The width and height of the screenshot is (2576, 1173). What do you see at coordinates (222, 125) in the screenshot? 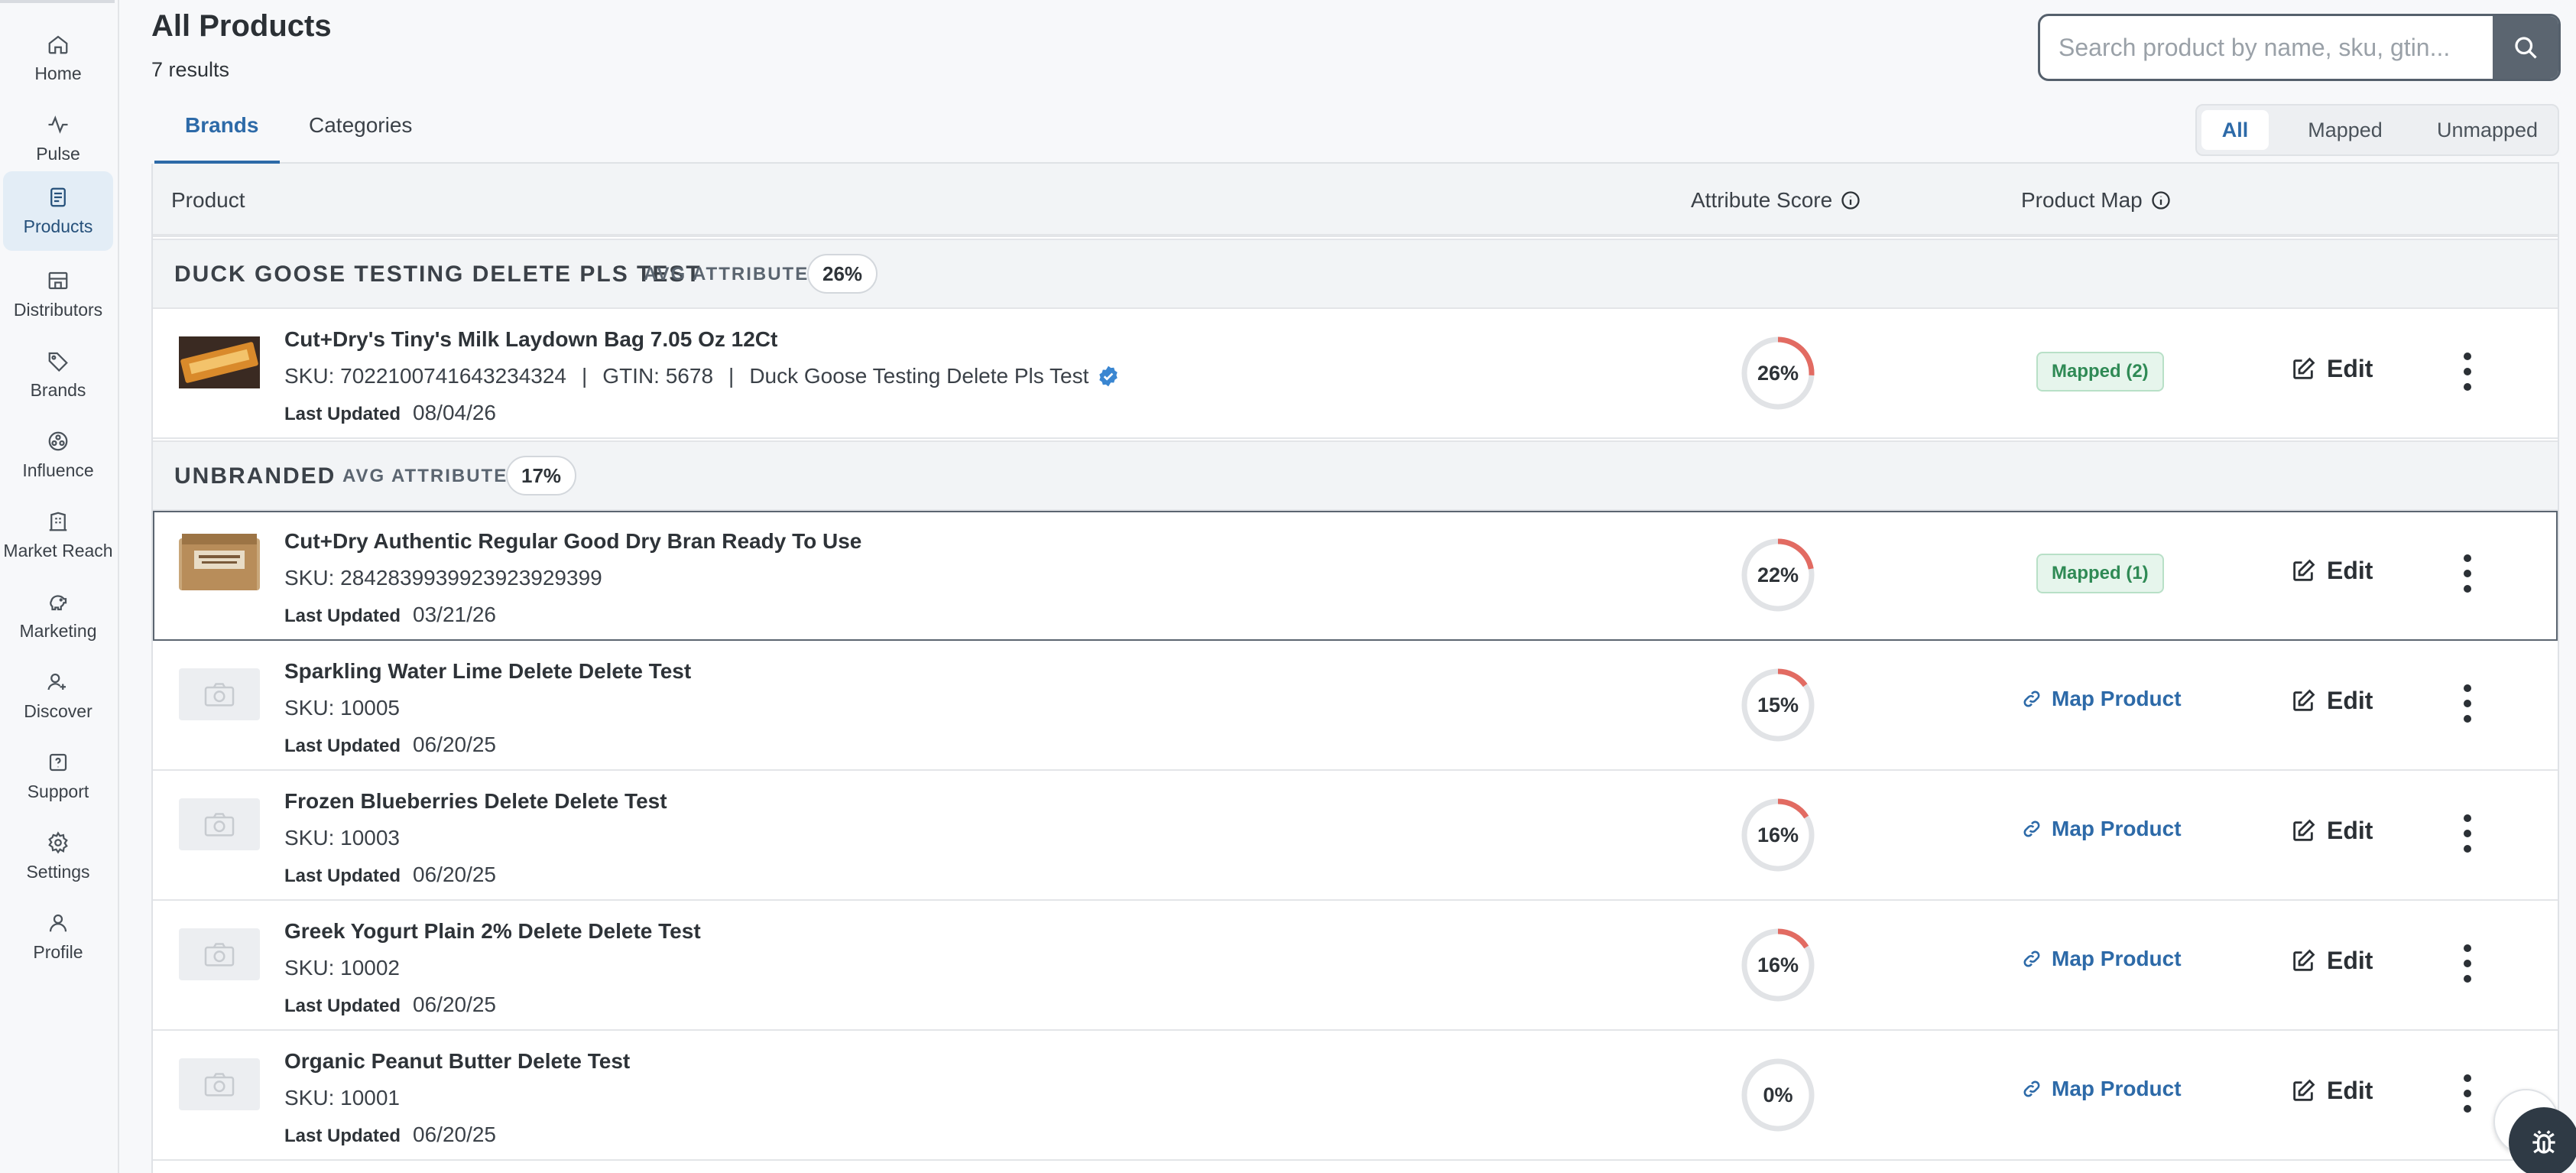
I see `tab-brands: Brands` at bounding box center [222, 125].